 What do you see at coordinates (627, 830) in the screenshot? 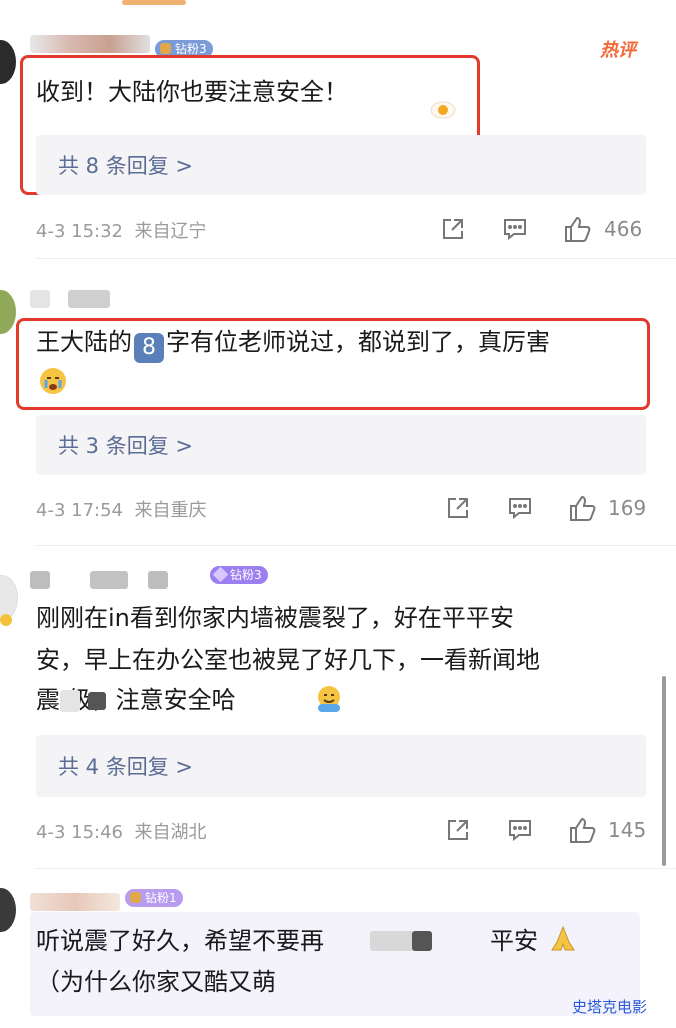
I see `like-count: 145` at bounding box center [627, 830].